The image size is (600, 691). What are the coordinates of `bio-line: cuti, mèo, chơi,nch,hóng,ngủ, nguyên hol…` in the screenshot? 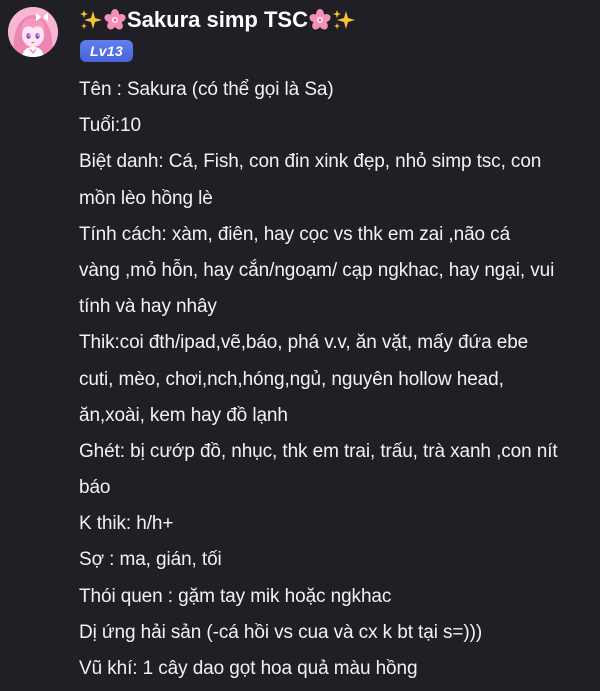 It's located at (291, 379).